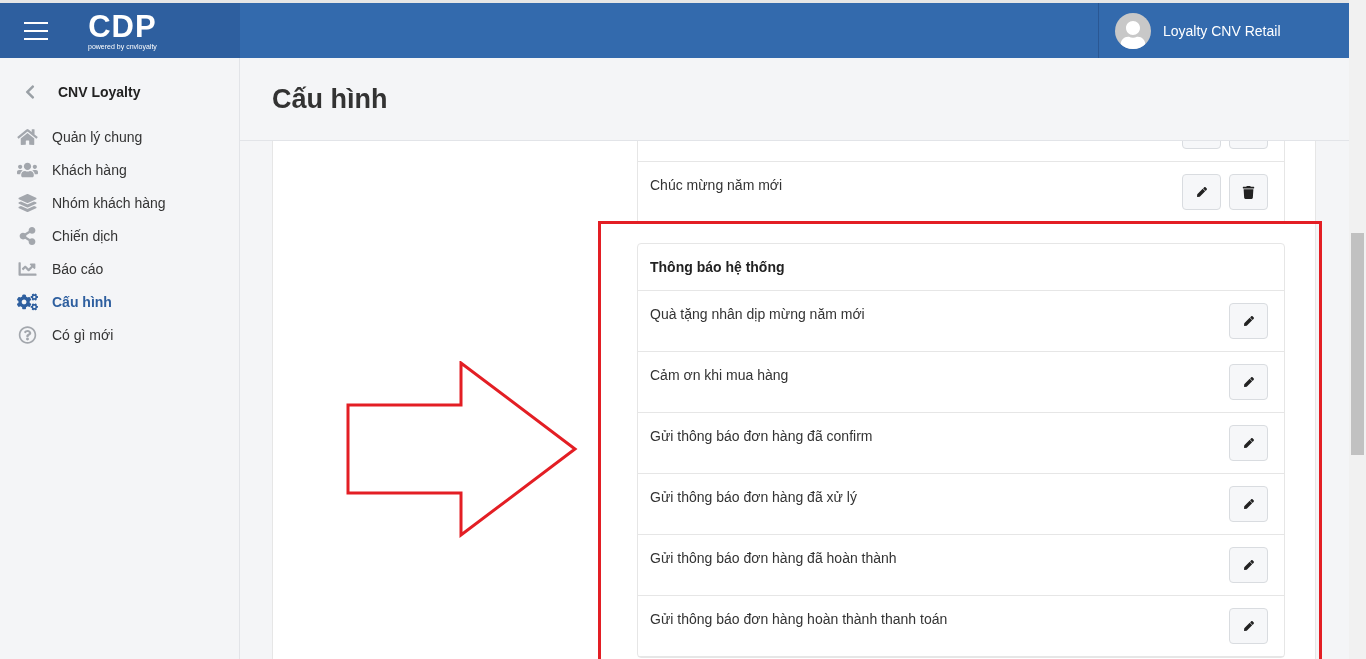  Describe the element at coordinates (119, 202) in the screenshot. I see `sidebar-item: Nhóm khách hàng` at that location.